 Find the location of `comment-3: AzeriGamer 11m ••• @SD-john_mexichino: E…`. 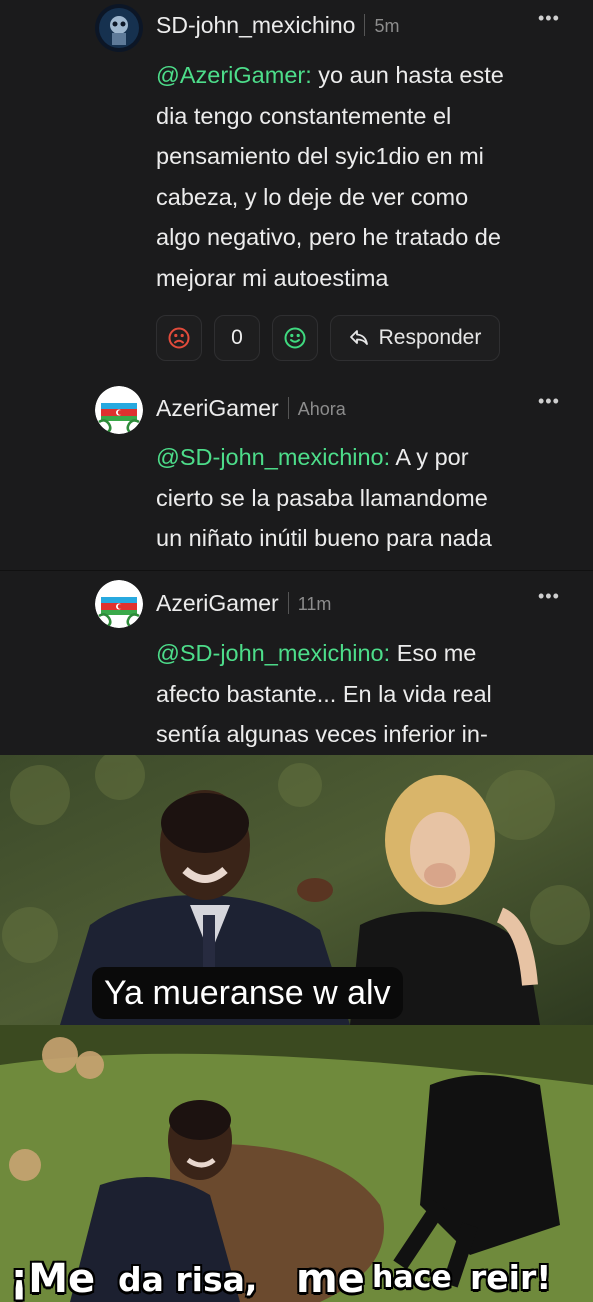

comment-3: AzeriGamer 11m ••• @SD-john_mexichino: E… is located at coordinates (296, 663).